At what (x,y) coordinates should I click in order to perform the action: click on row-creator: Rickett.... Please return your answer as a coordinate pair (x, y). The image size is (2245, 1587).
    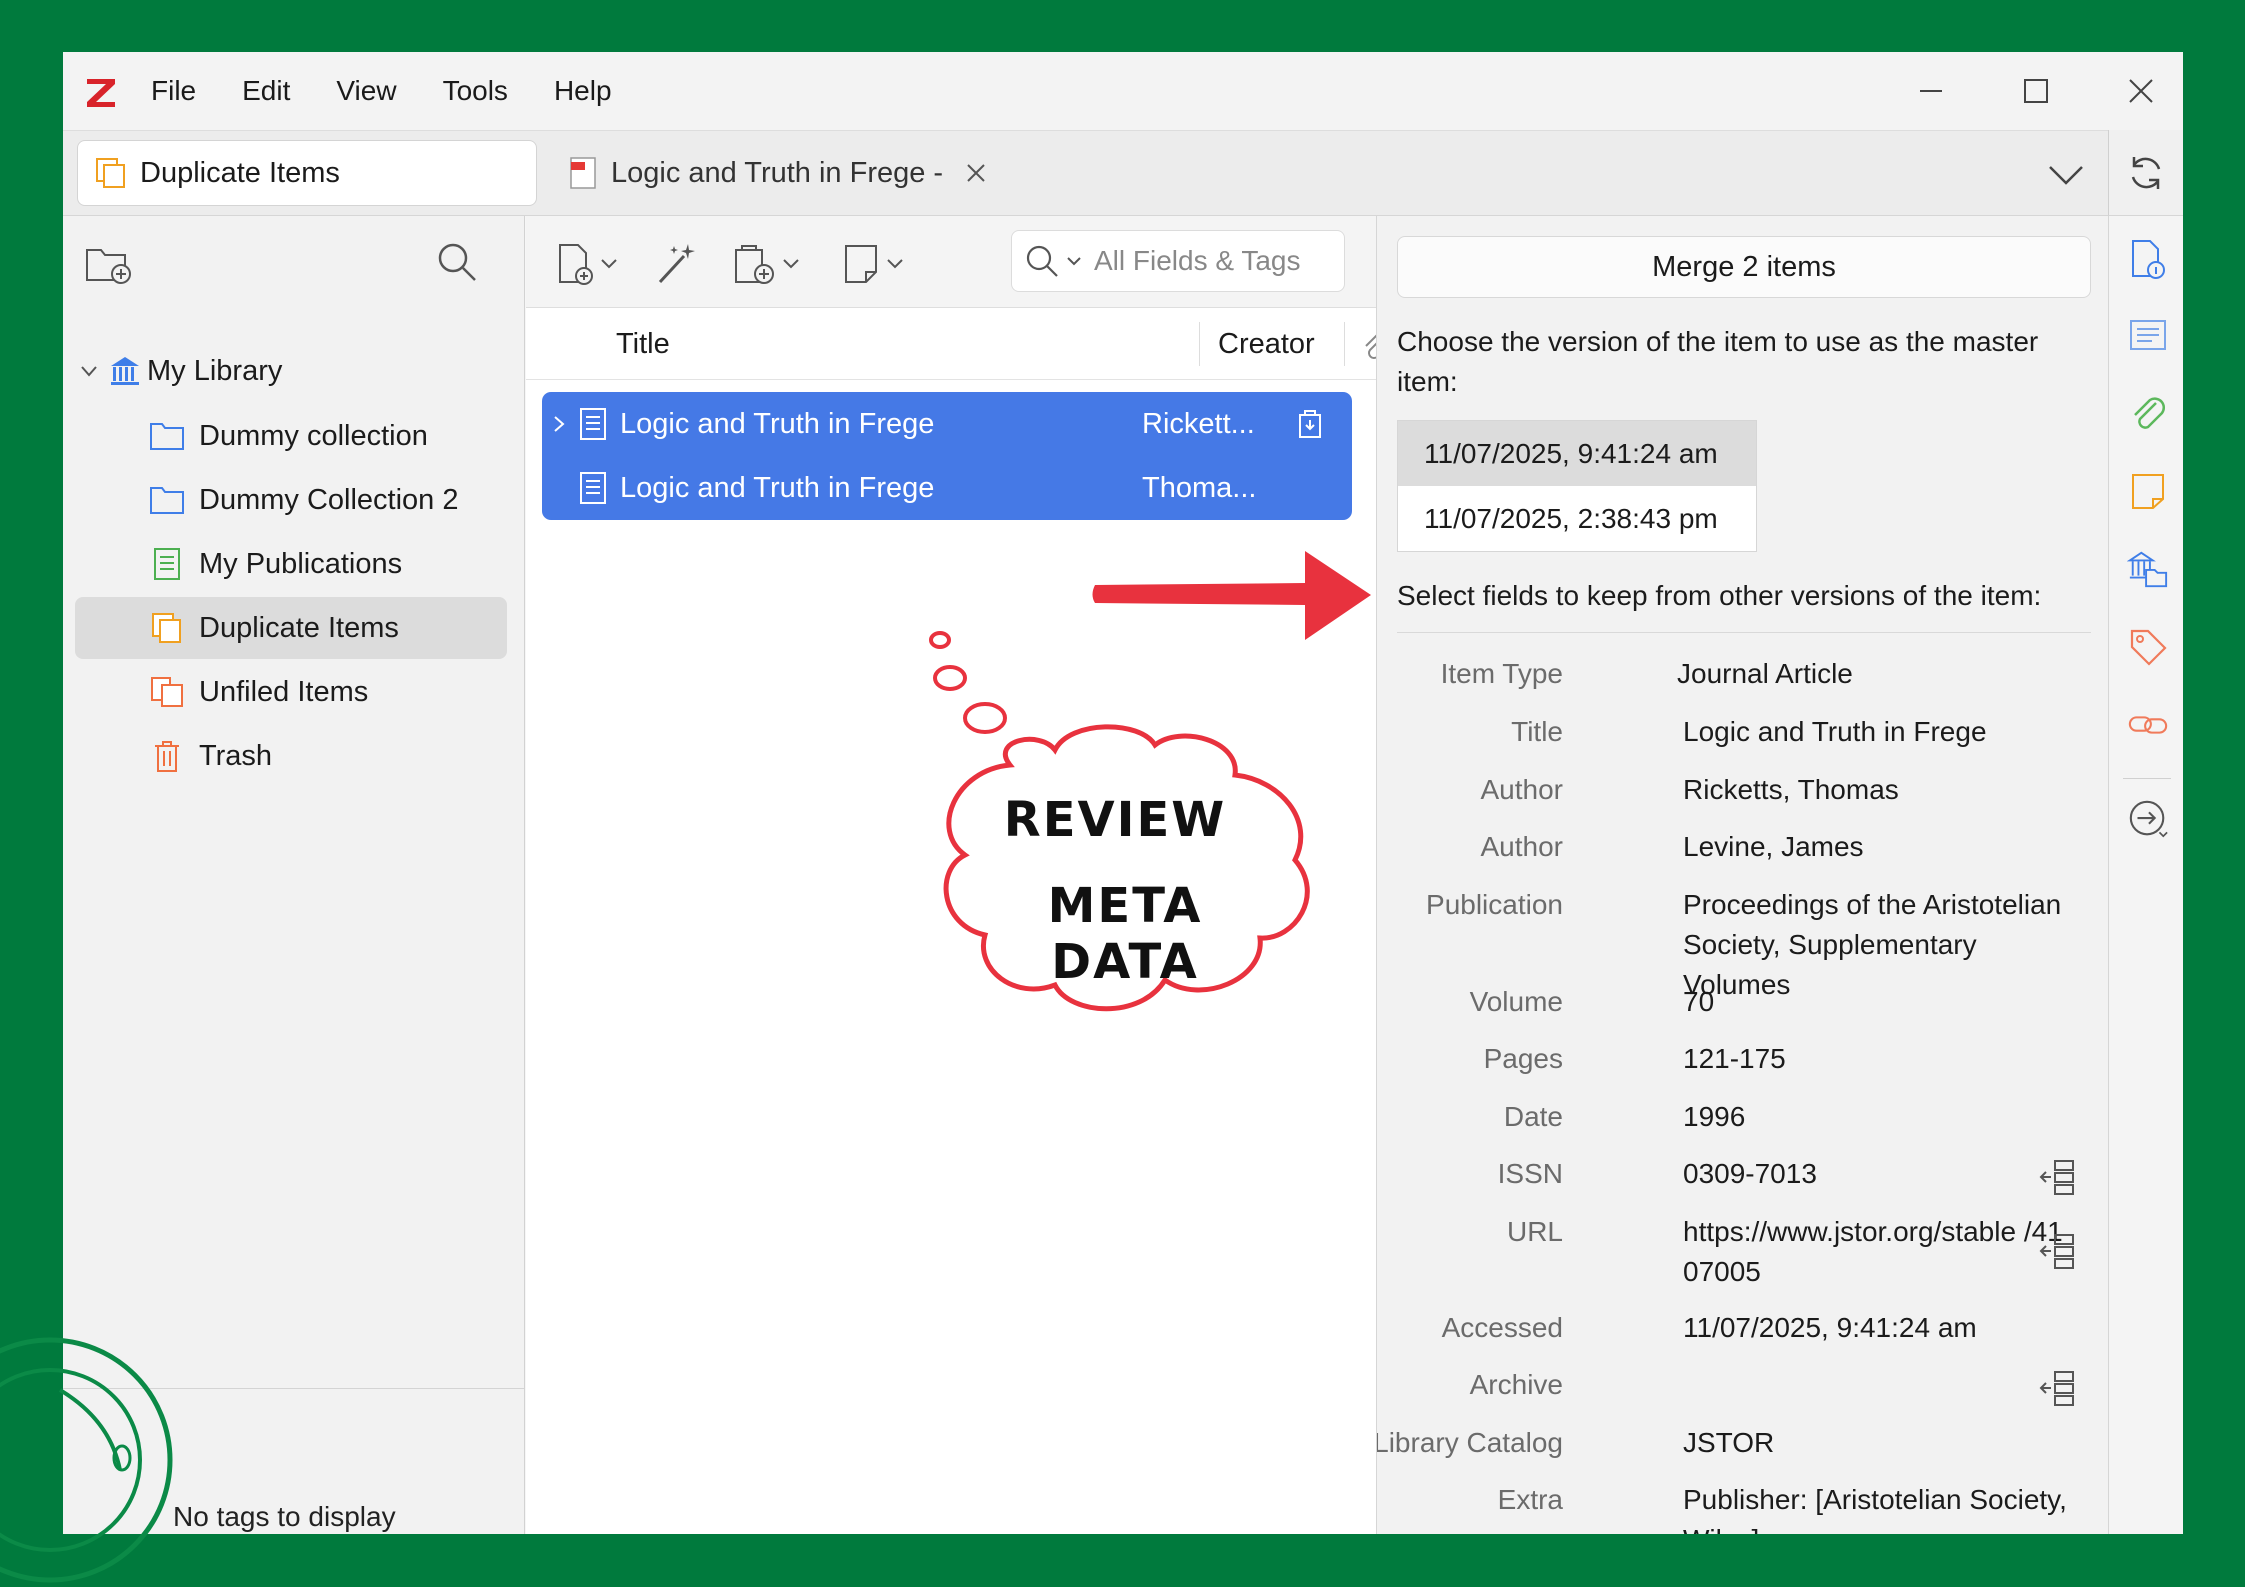
    Looking at the image, I should click on (1198, 423).